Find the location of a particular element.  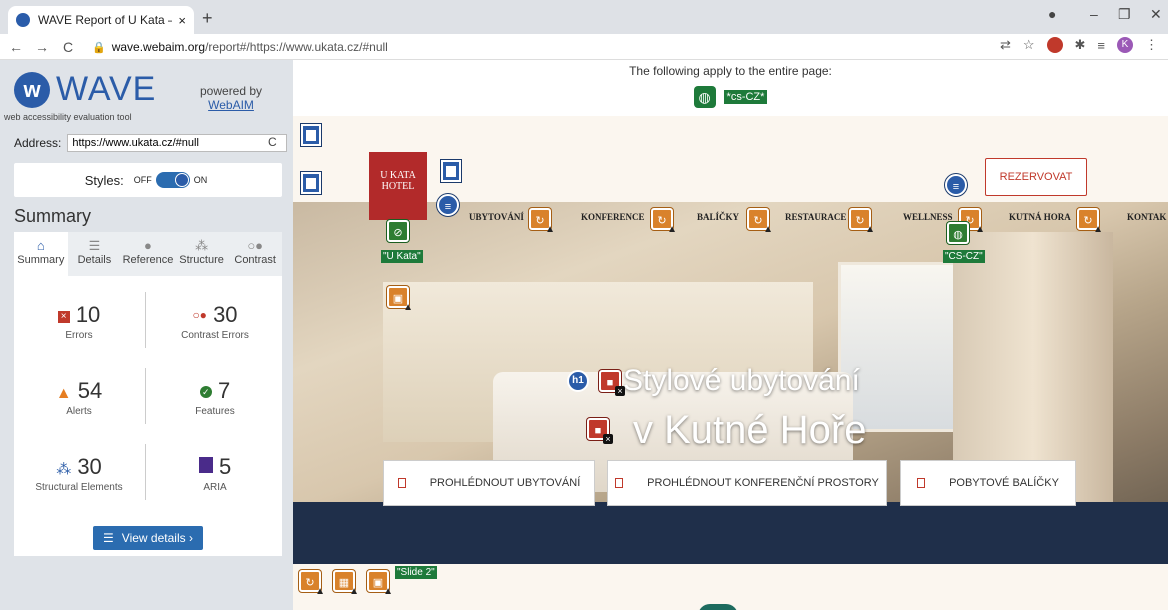

features-label: Features is located at coordinates (215, 411).